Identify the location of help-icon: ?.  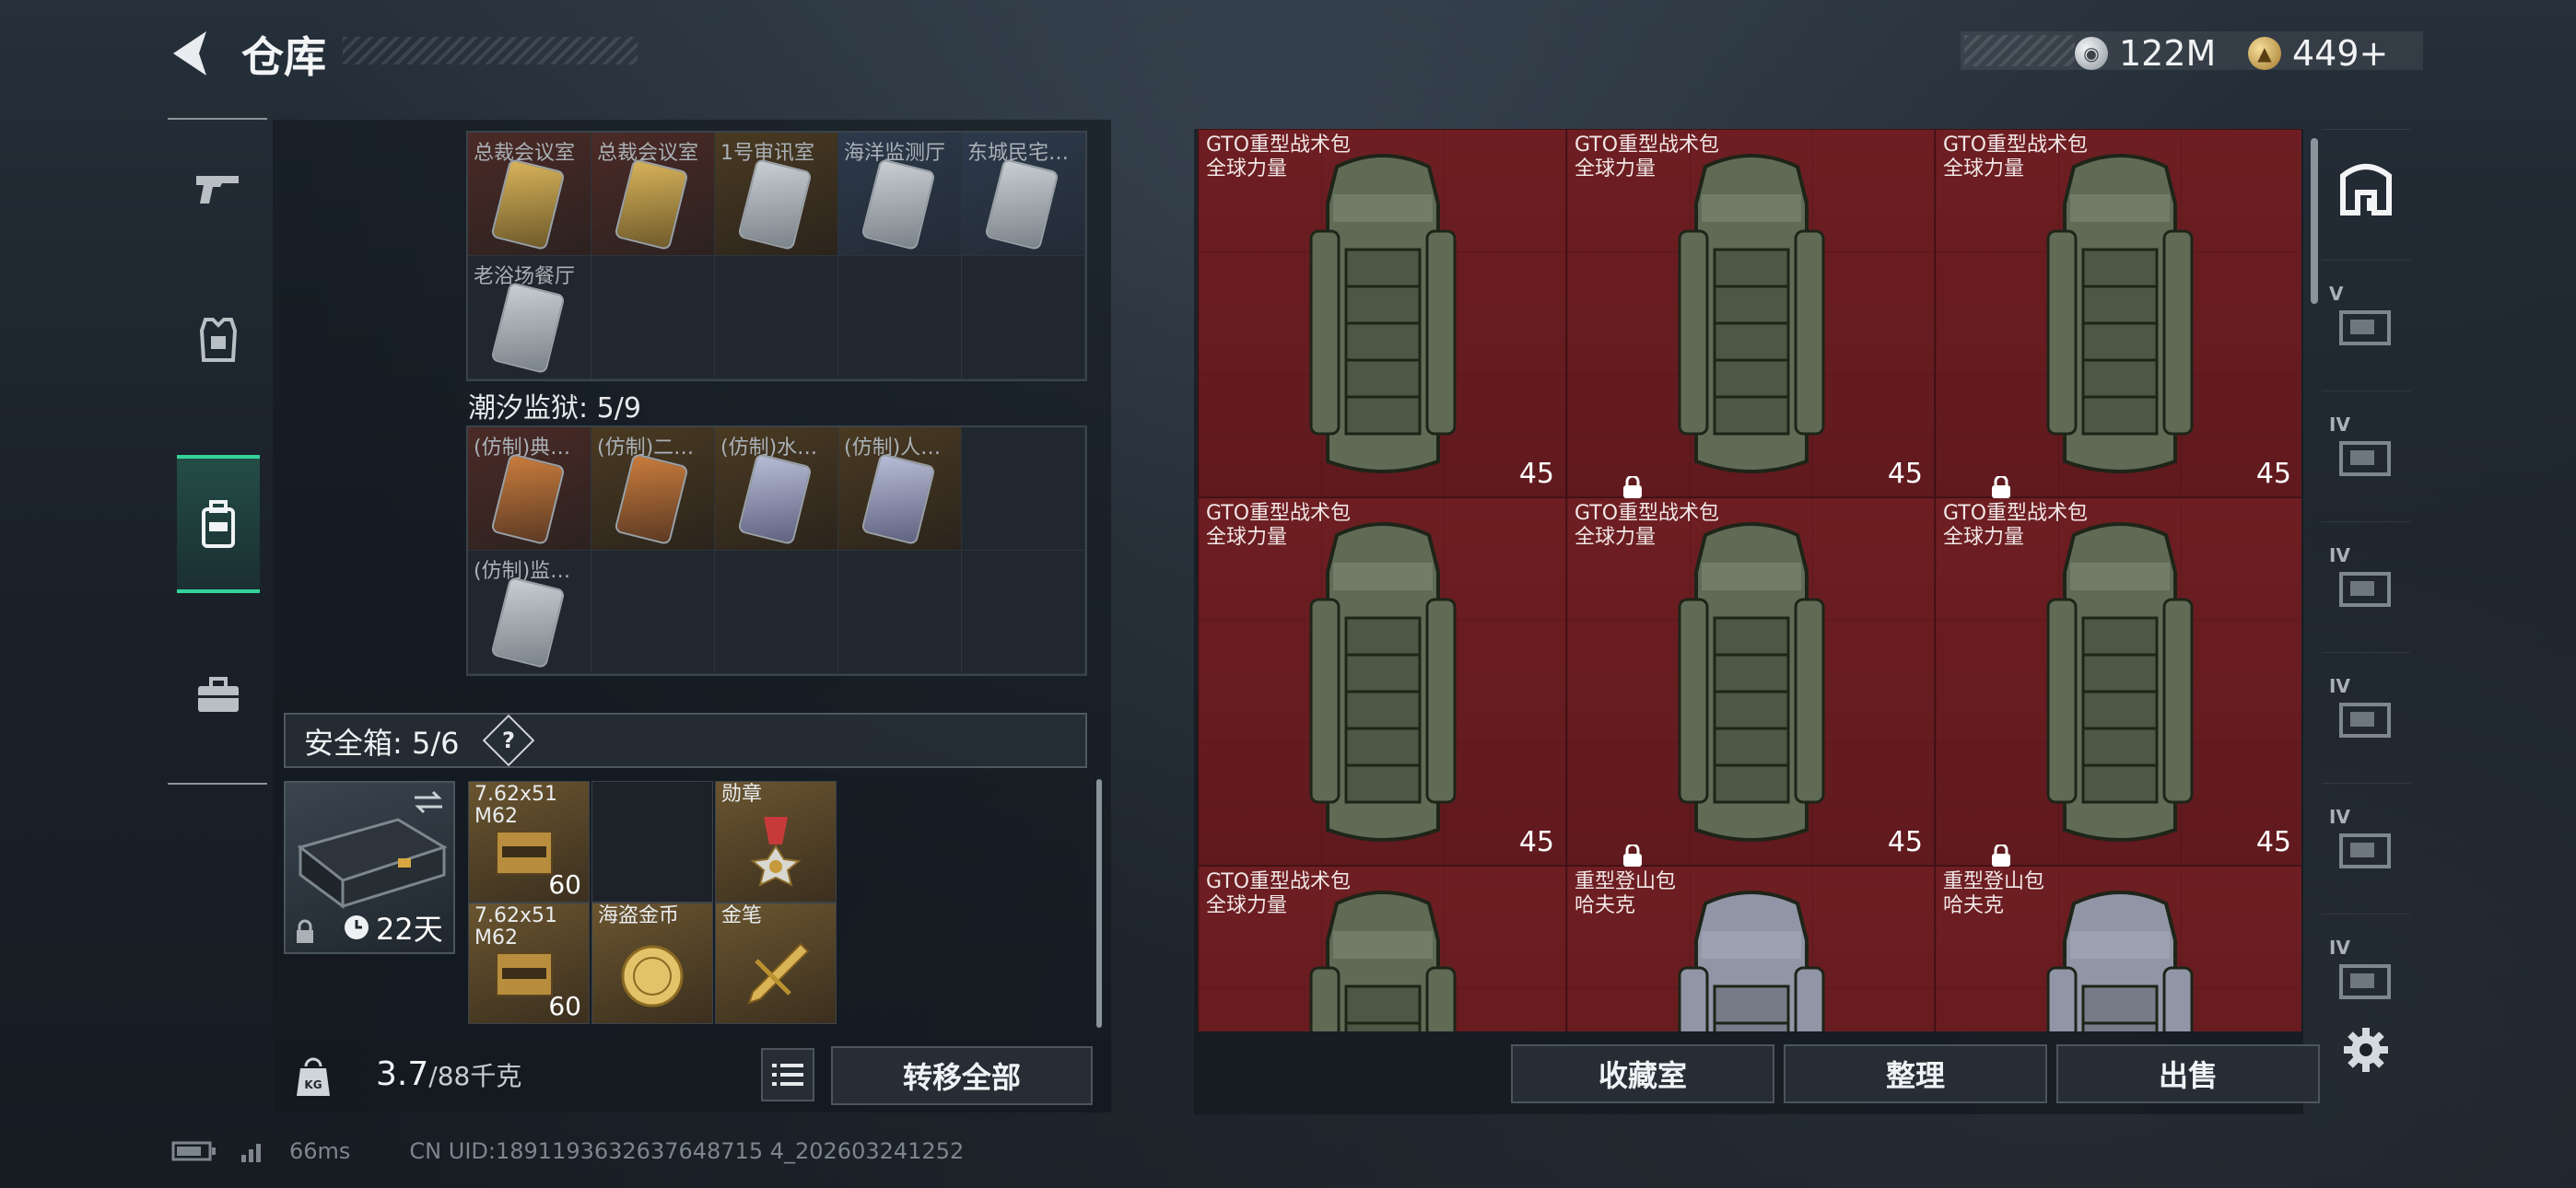
(508, 740).